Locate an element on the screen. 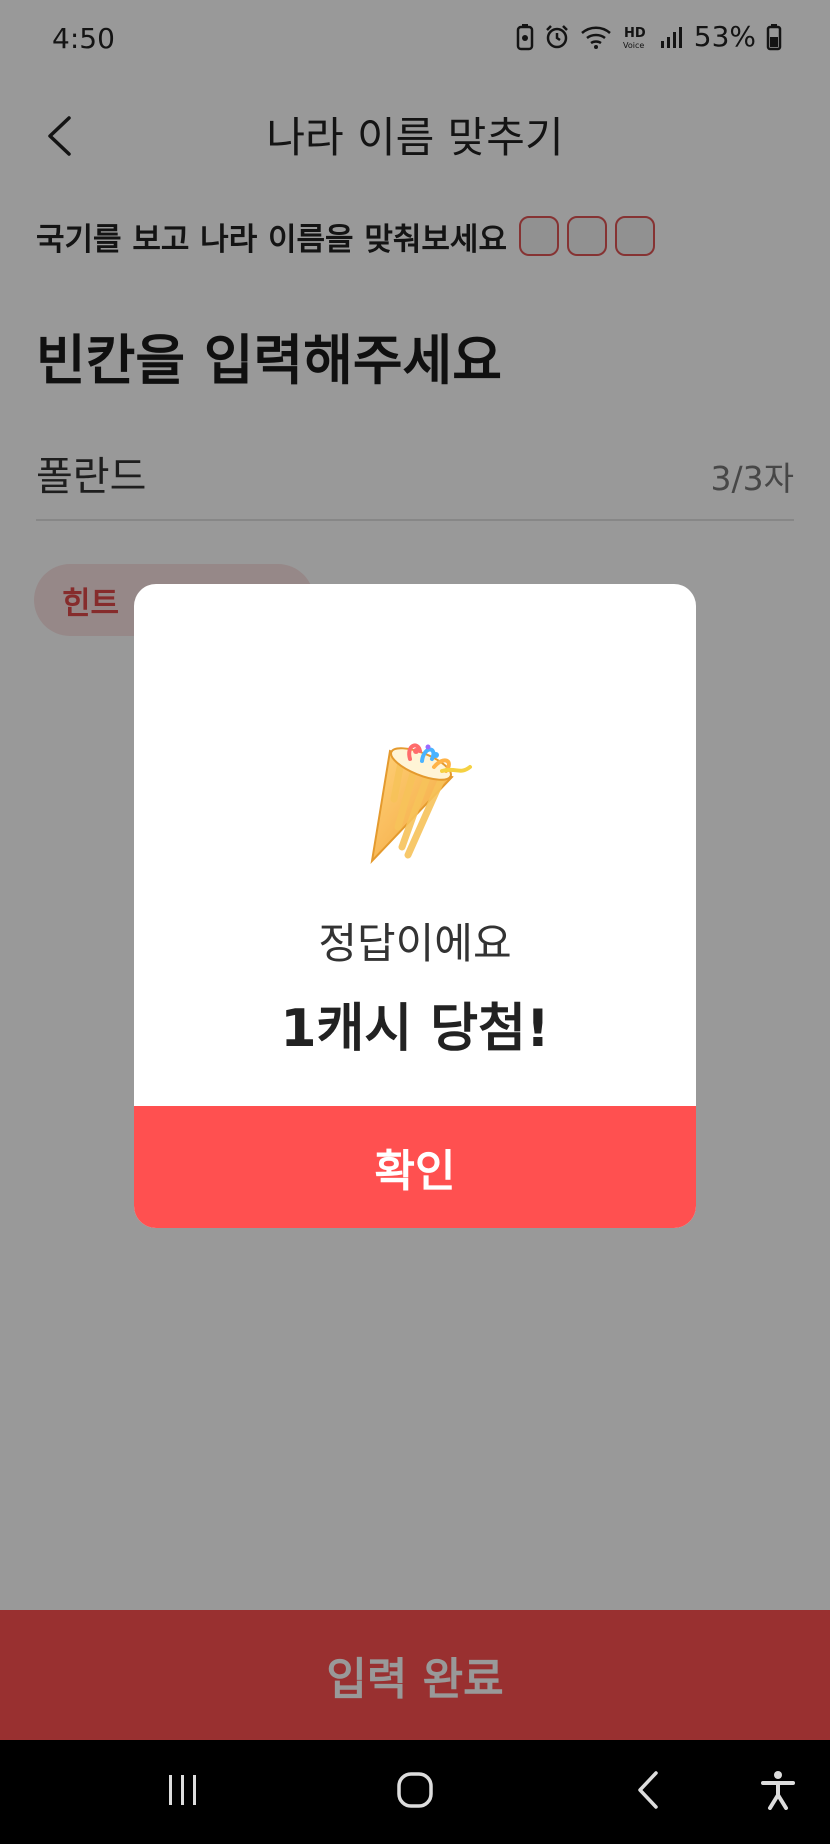 The width and height of the screenshot is (830, 1844). back-icon is located at coordinates (648, 1792).